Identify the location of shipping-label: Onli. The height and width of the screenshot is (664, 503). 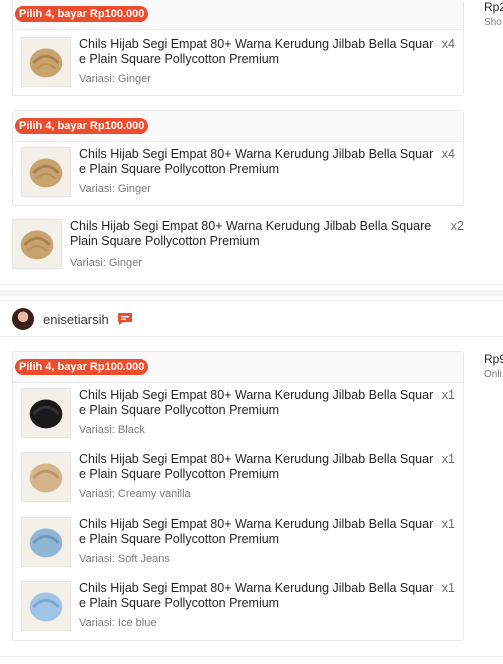
(493, 374).